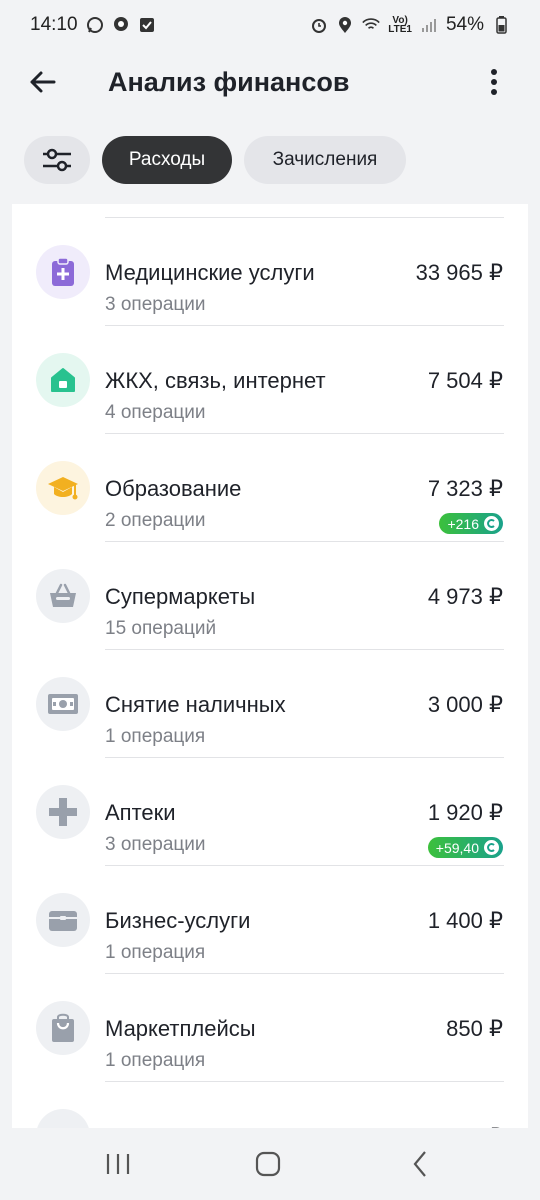  I want to click on cash-icon, so click(63, 704).